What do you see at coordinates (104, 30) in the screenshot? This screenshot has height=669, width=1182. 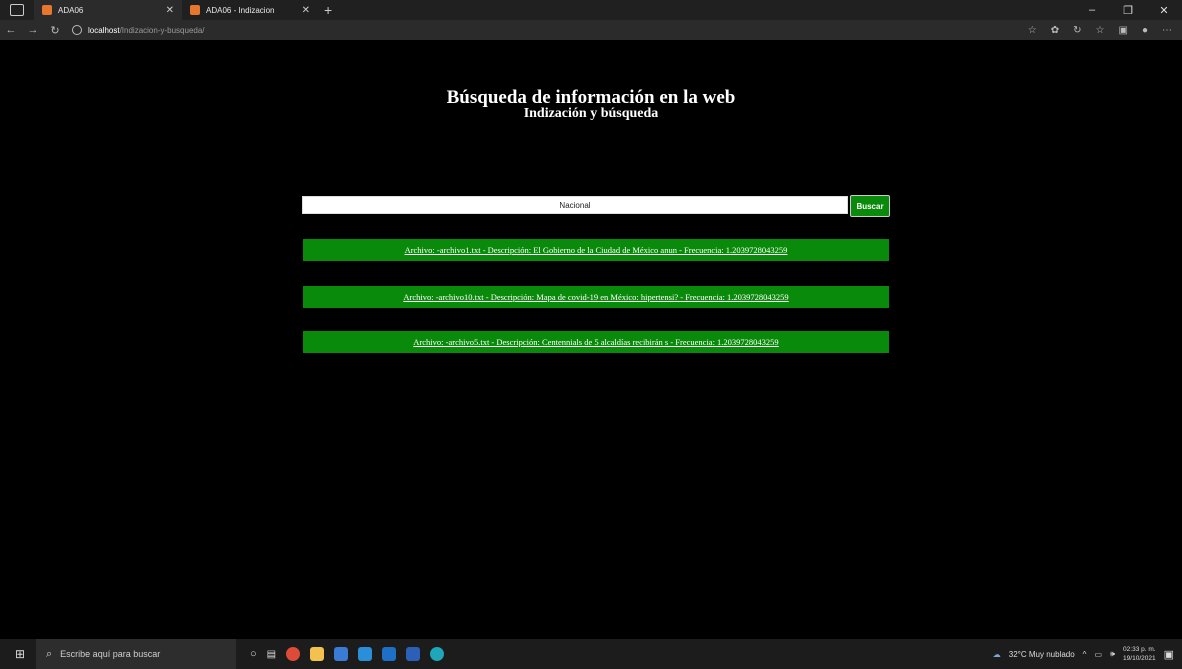 I see `url-host: localhost` at bounding box center [104, 30].